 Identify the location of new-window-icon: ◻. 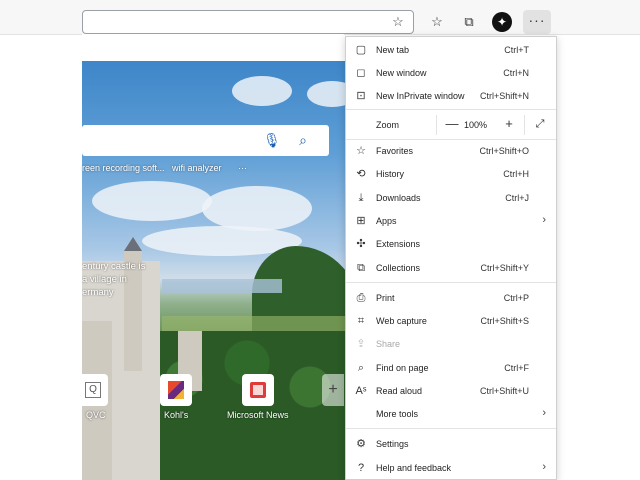
(361, 73).